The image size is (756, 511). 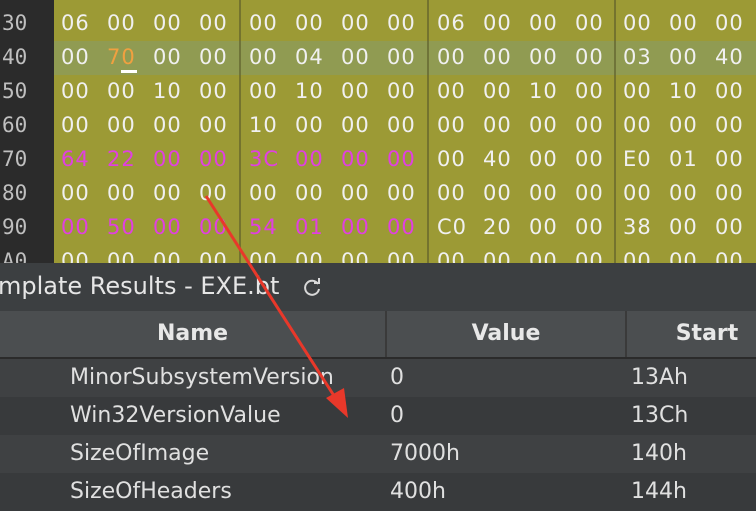 I want to click on column-header-value: Value, so click(x=506, y=334).